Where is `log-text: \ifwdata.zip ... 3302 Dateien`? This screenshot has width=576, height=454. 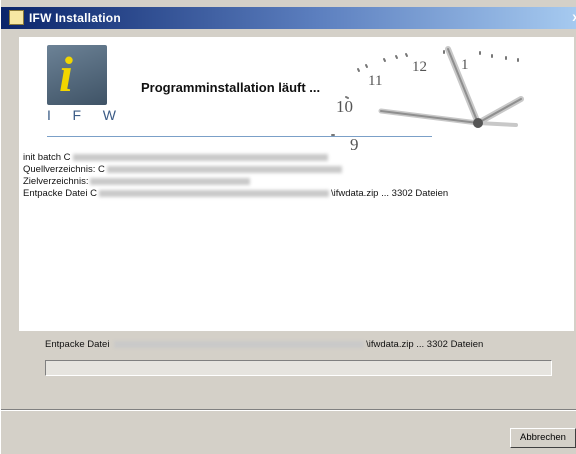 log-text: \ifwdata.zip ... 3302 Dateien is located at coordinates (389, 193).